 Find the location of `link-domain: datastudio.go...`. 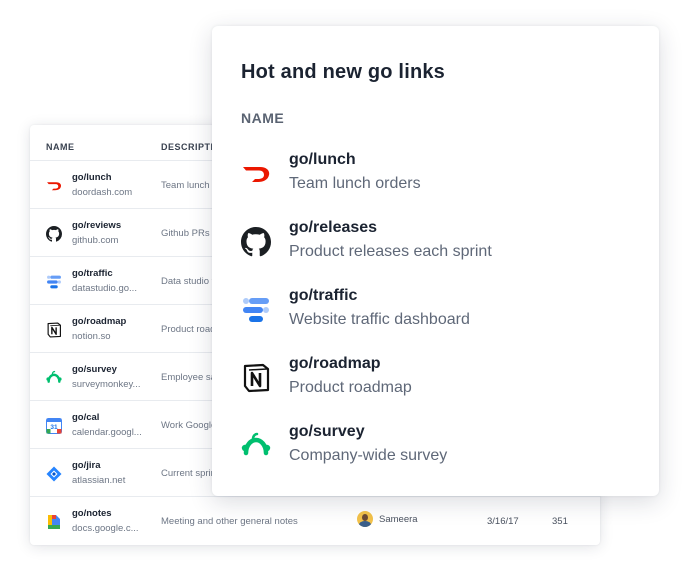

link-domain: datastudio.go... is located at coordinates (104, 288).